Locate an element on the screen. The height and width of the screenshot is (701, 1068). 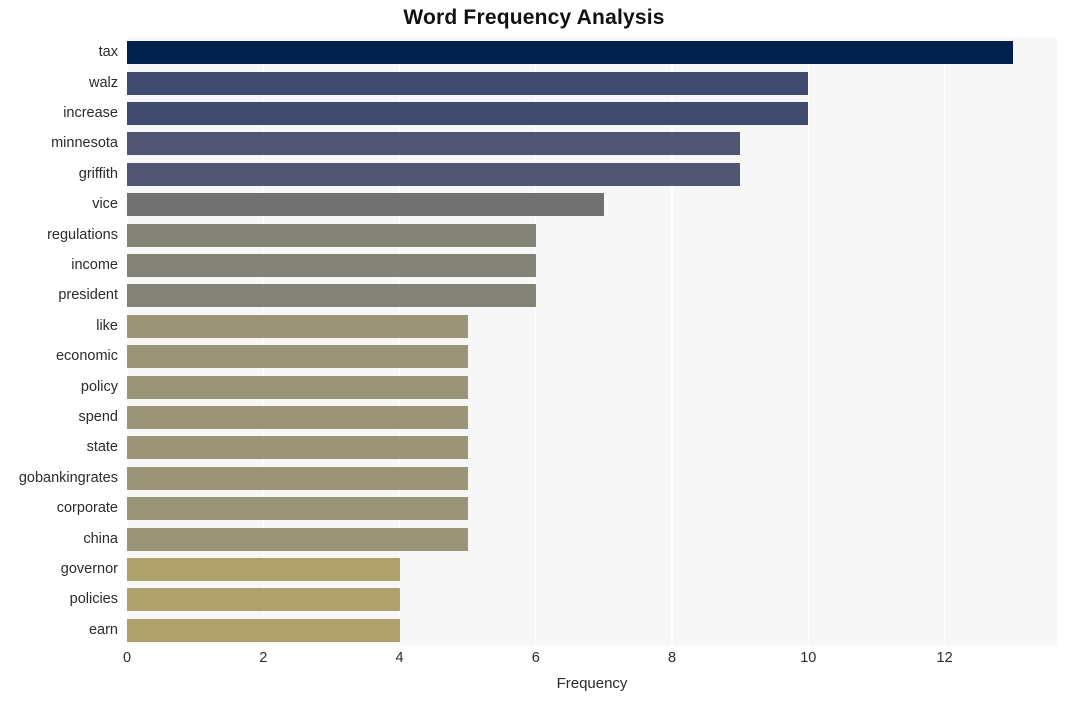
bar-like is located at coordinates (297, 326).